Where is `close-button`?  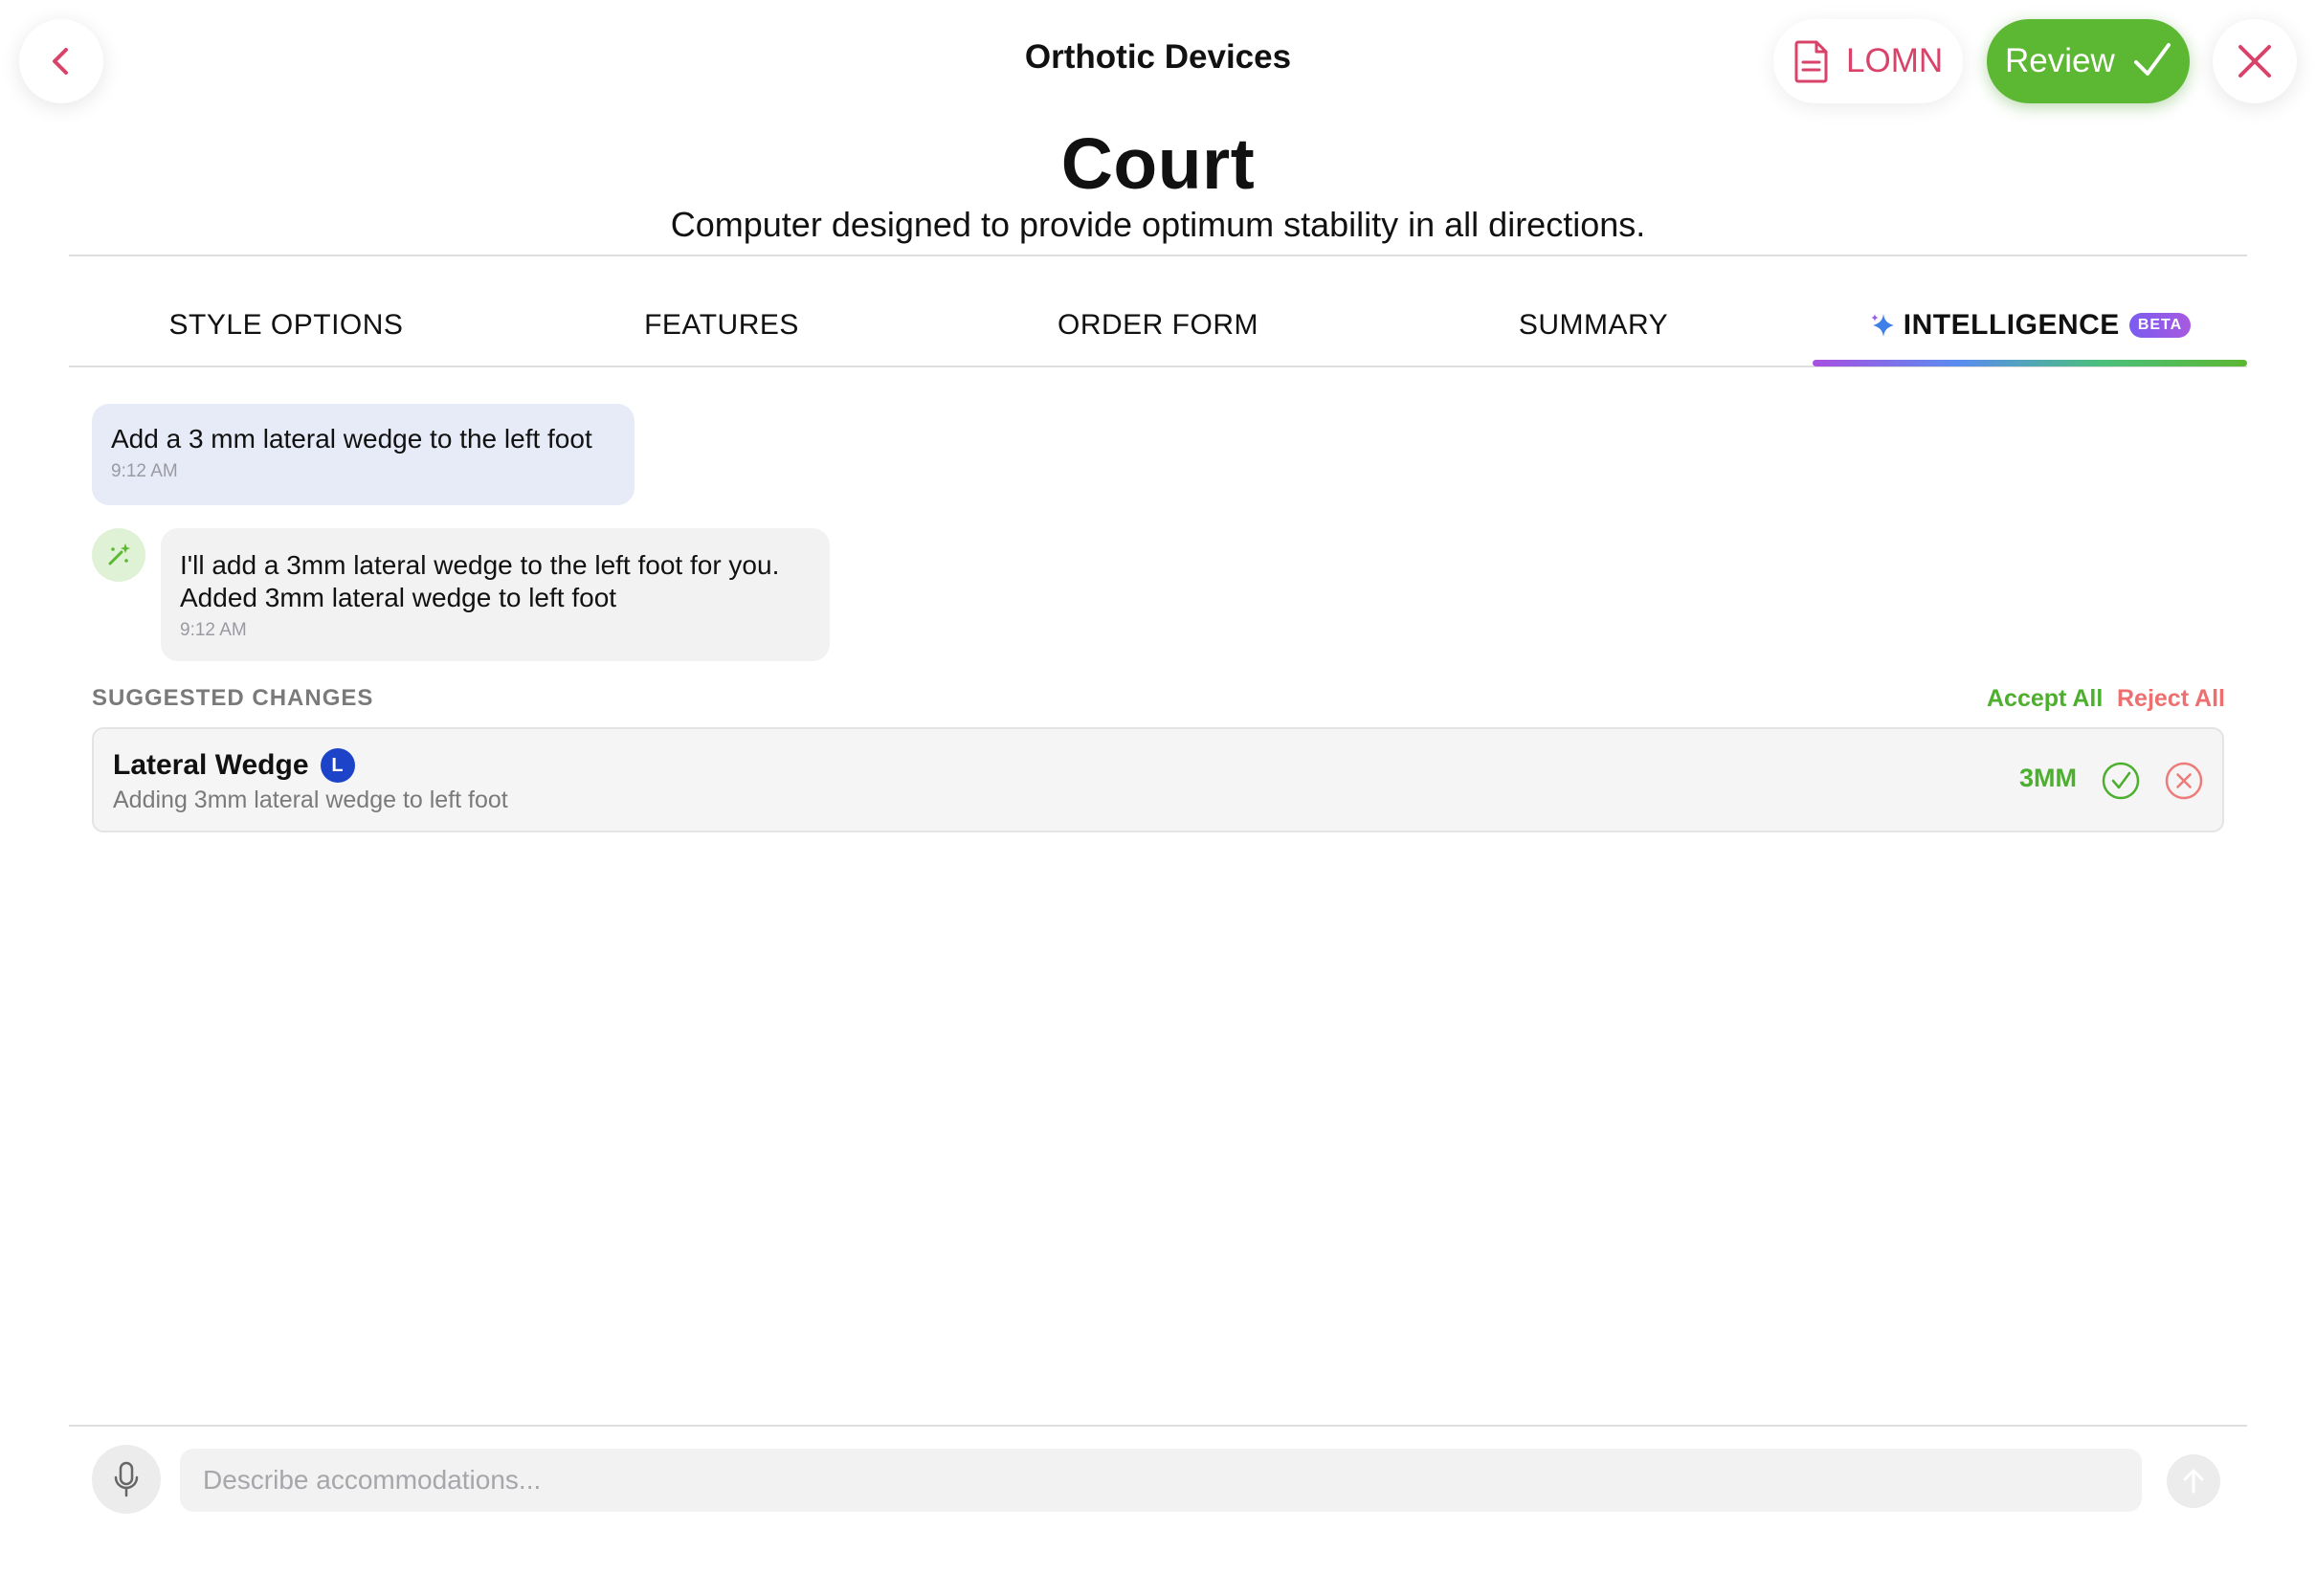
close-button is located at coordinates (2255, 61).